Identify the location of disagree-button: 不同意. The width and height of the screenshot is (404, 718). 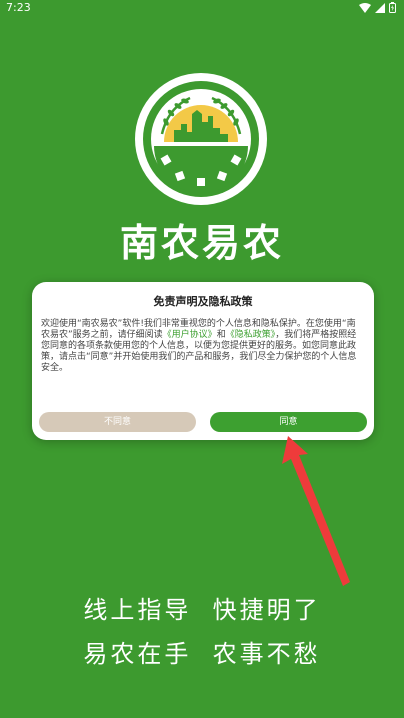
(117, 422).